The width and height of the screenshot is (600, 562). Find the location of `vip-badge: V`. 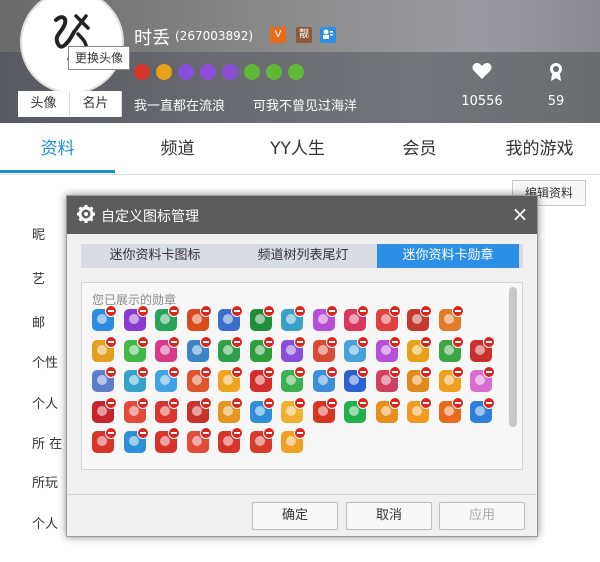

vip-badge: V is located at coordinates (278, 35).